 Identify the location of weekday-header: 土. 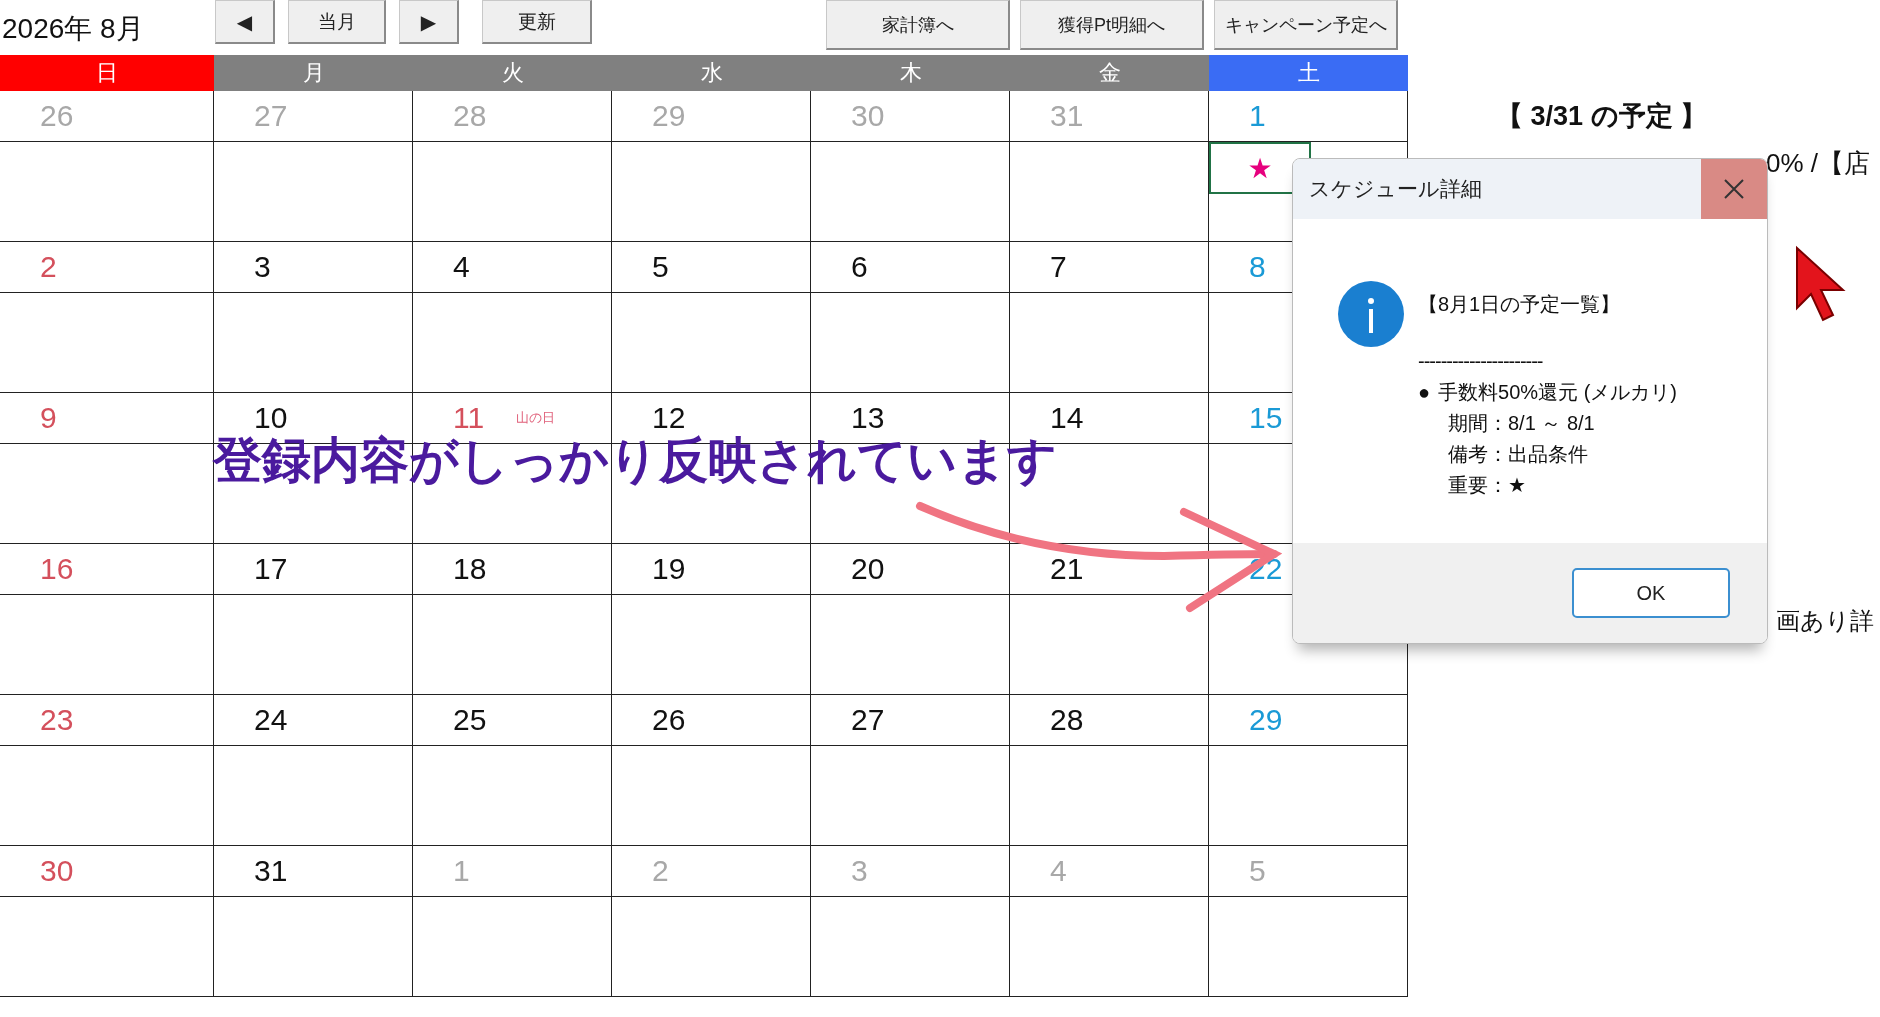
(1308, 73).